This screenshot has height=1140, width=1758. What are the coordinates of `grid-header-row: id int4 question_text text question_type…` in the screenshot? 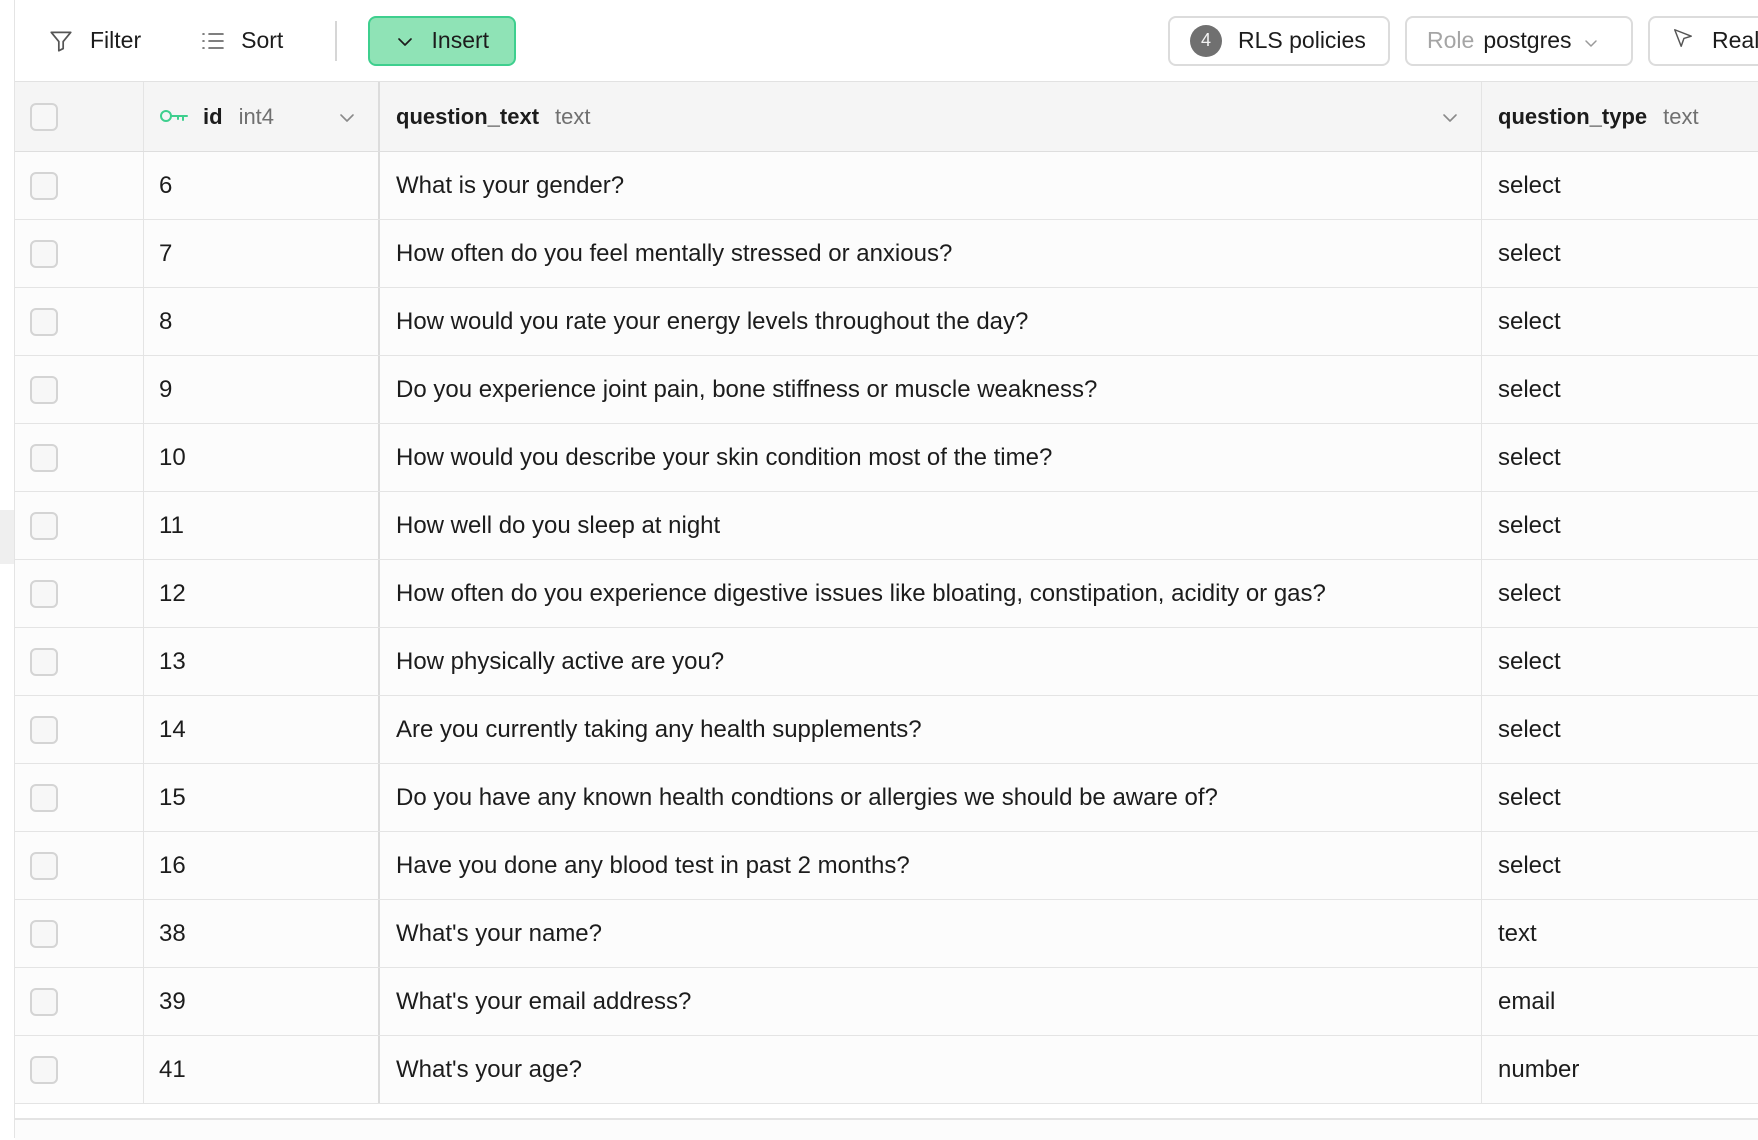 It's located at (886, 117).